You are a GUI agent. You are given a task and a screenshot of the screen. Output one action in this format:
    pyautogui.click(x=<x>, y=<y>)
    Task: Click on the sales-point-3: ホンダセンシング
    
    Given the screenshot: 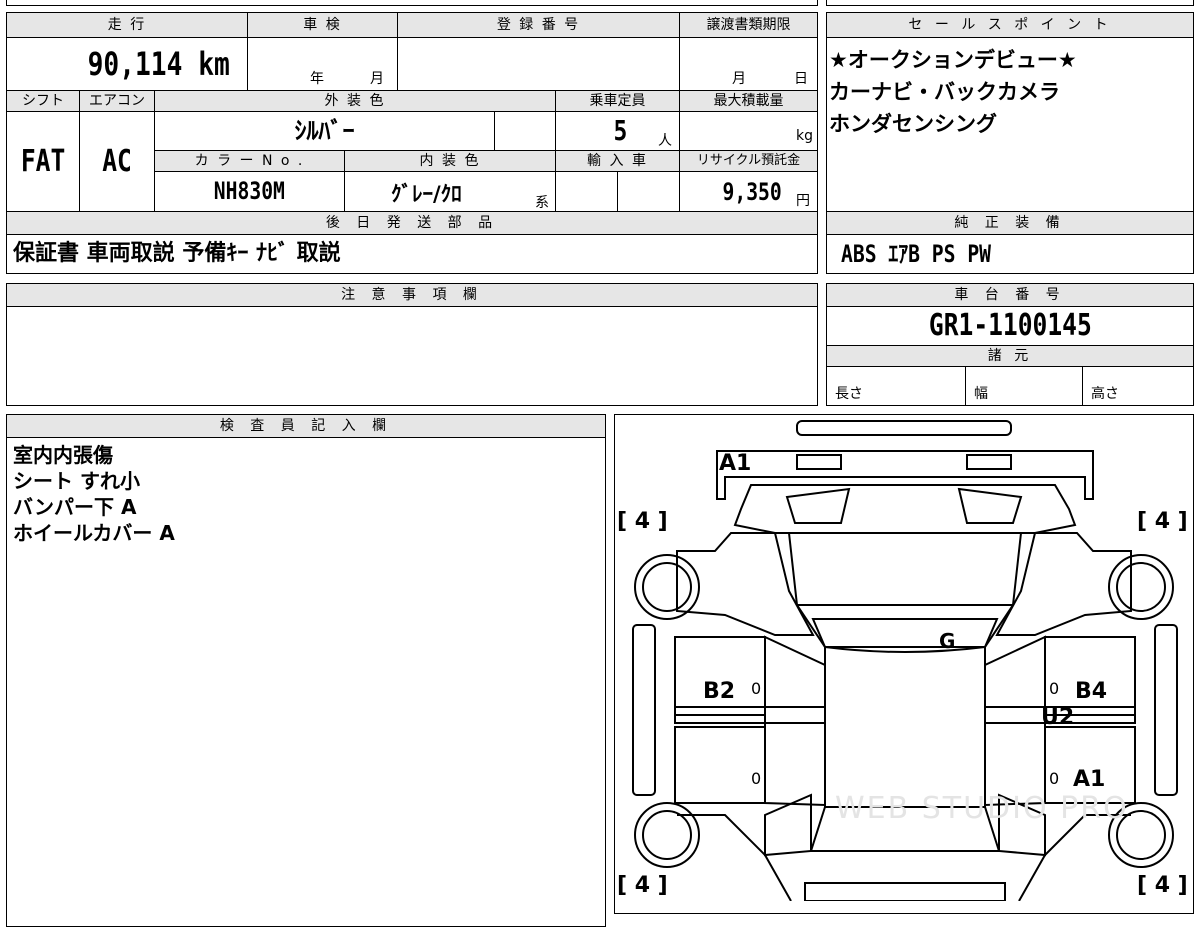 What is the action you would take?
    pyautogui.click(x=913, y=124)
    